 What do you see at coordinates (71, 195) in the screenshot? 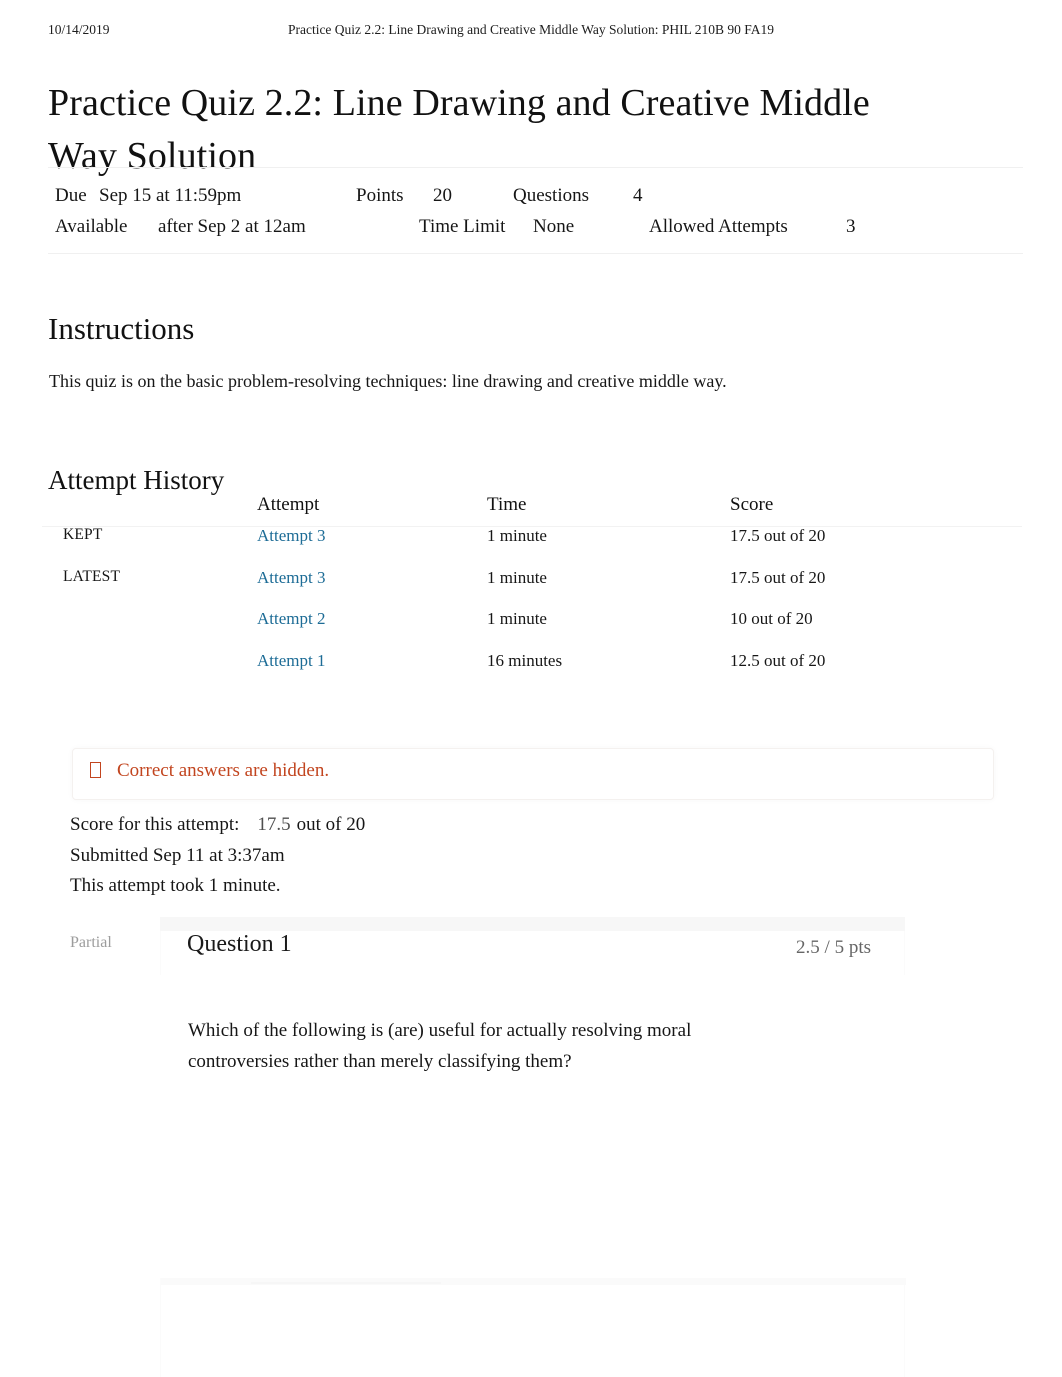
I see `due-label: Due` at bounding box center [71, 195].